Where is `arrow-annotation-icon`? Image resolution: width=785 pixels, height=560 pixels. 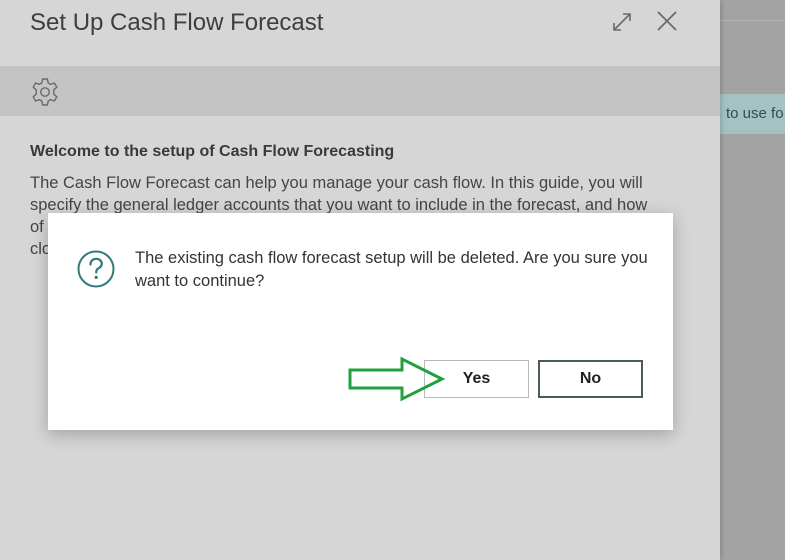
arrow-annotation-icon is located at coordinates (397, 379).